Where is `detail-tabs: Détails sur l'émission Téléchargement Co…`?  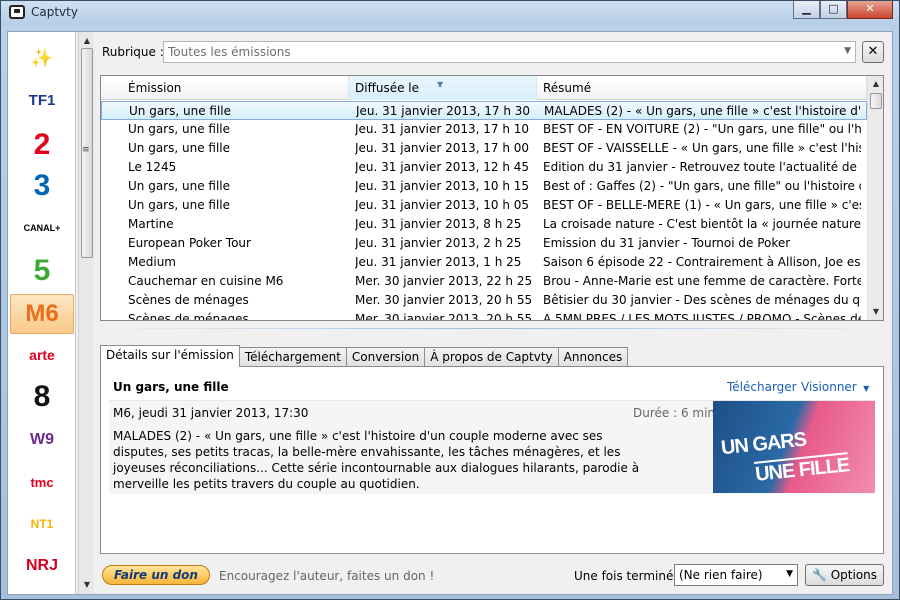
detail-tabs: Détails sur l'émission Téléchargement Co… is located at coordinates (364, 356).